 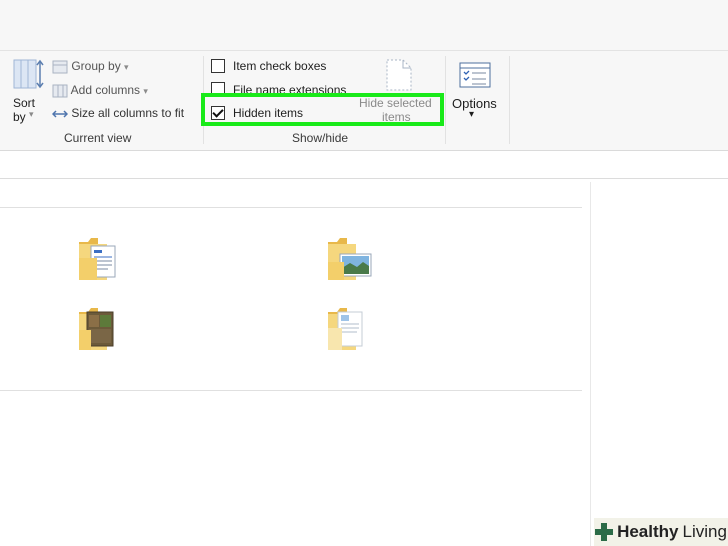 I want to click on pictures-folder-icon, so click(x=350, y=259).